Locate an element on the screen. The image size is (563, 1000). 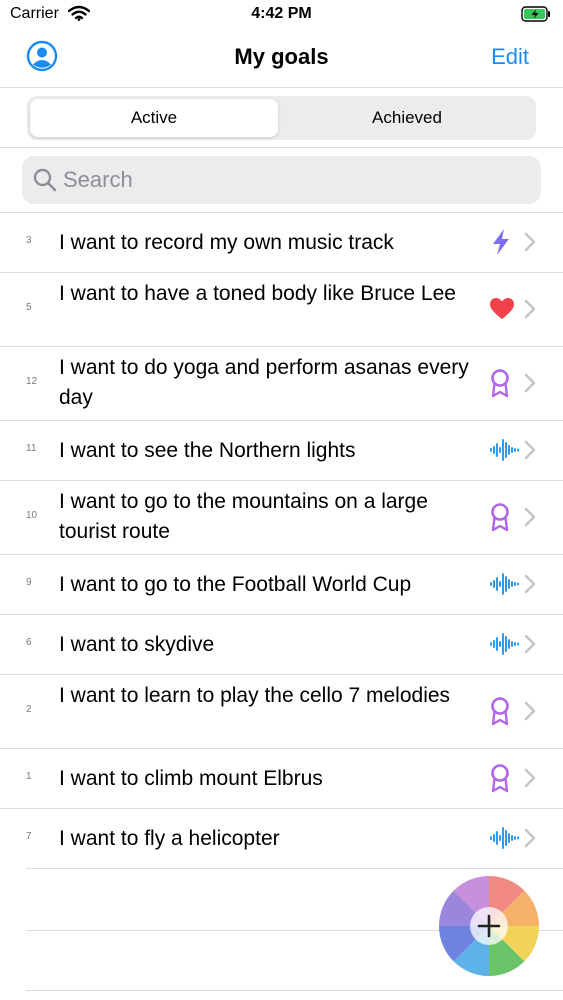
list-end-divider is located at coordinates (294, 868).